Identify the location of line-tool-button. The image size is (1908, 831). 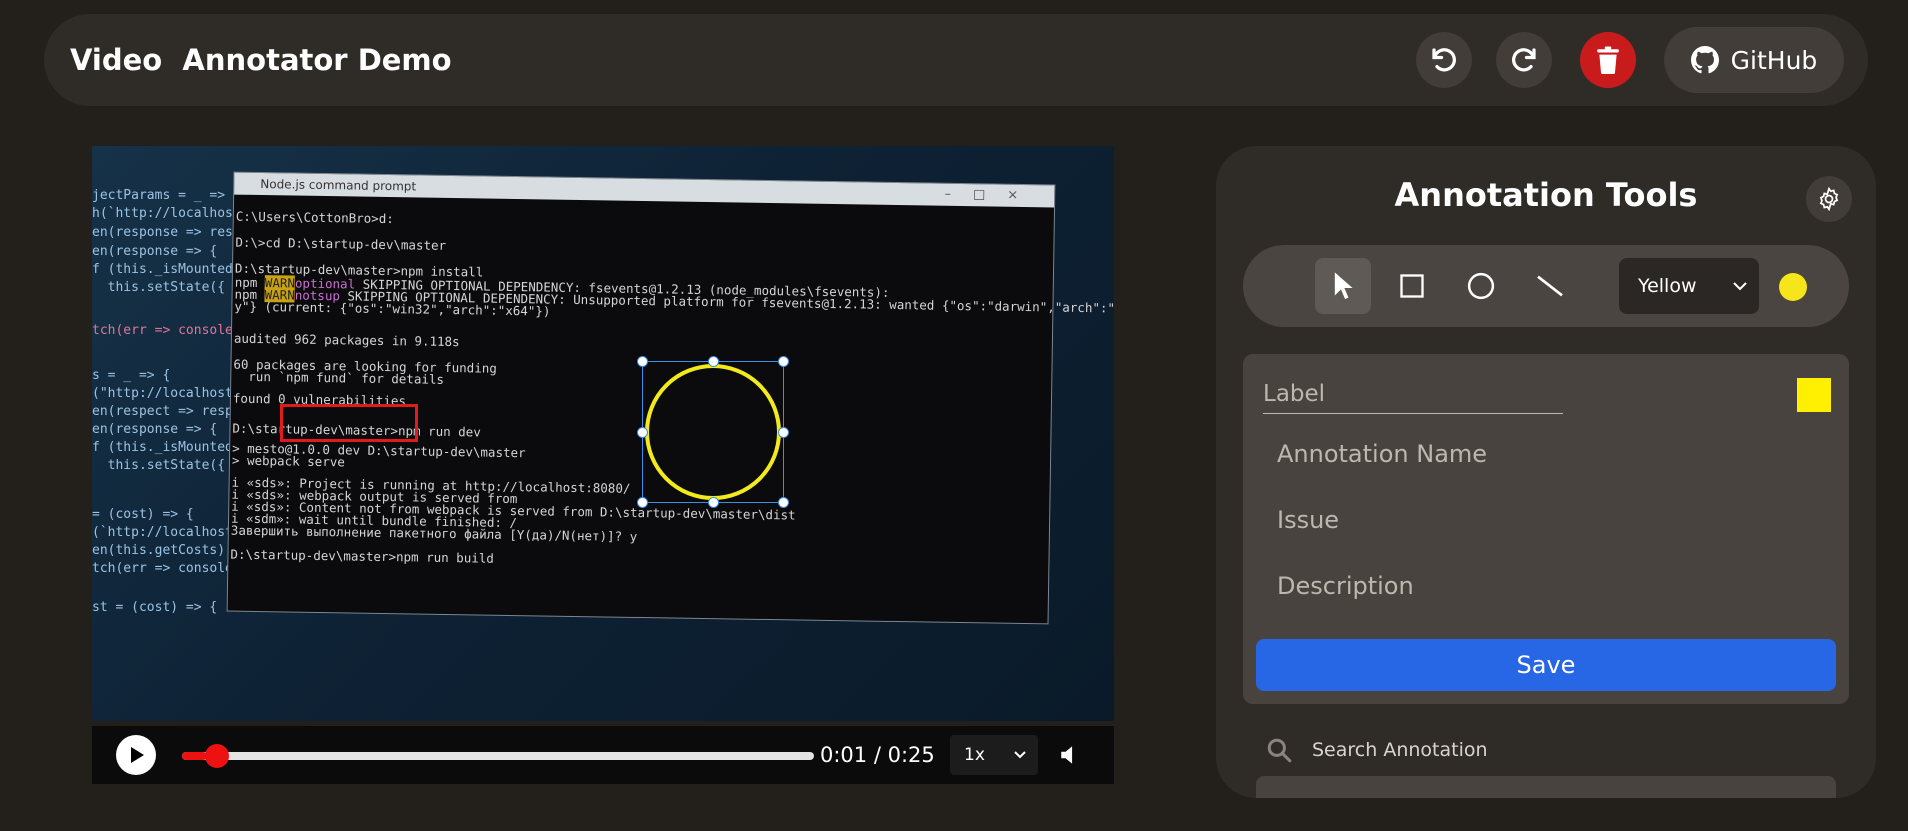
(1550, 286).